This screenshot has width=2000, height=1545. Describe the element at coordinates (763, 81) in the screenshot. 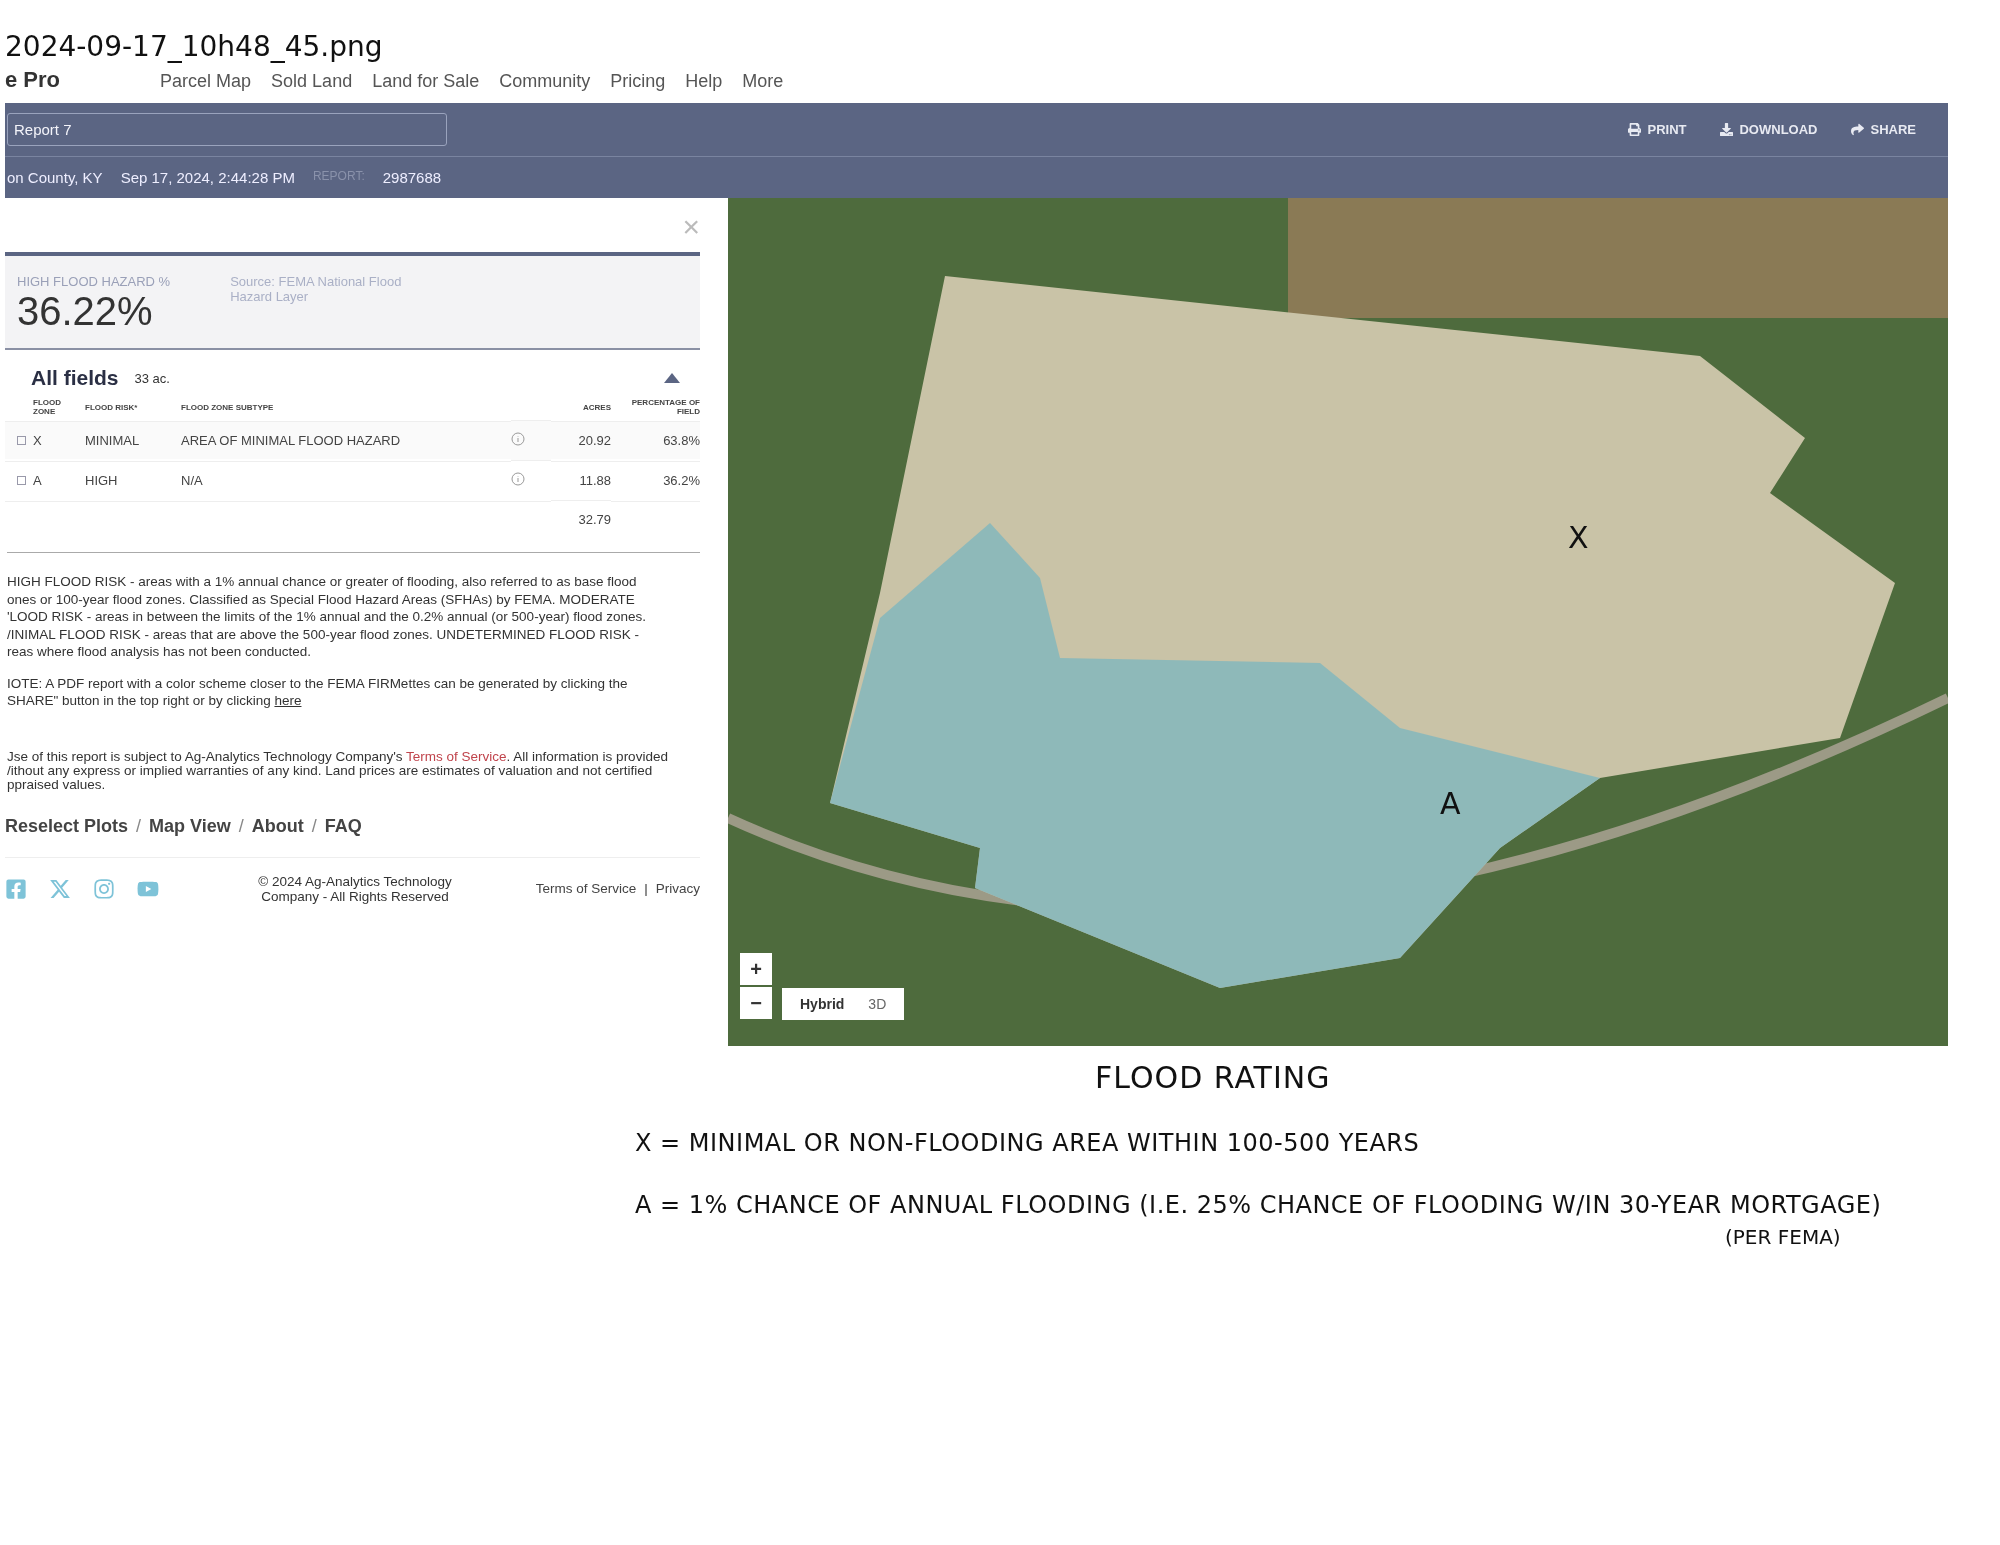

I see `nav-link: More` at that location.